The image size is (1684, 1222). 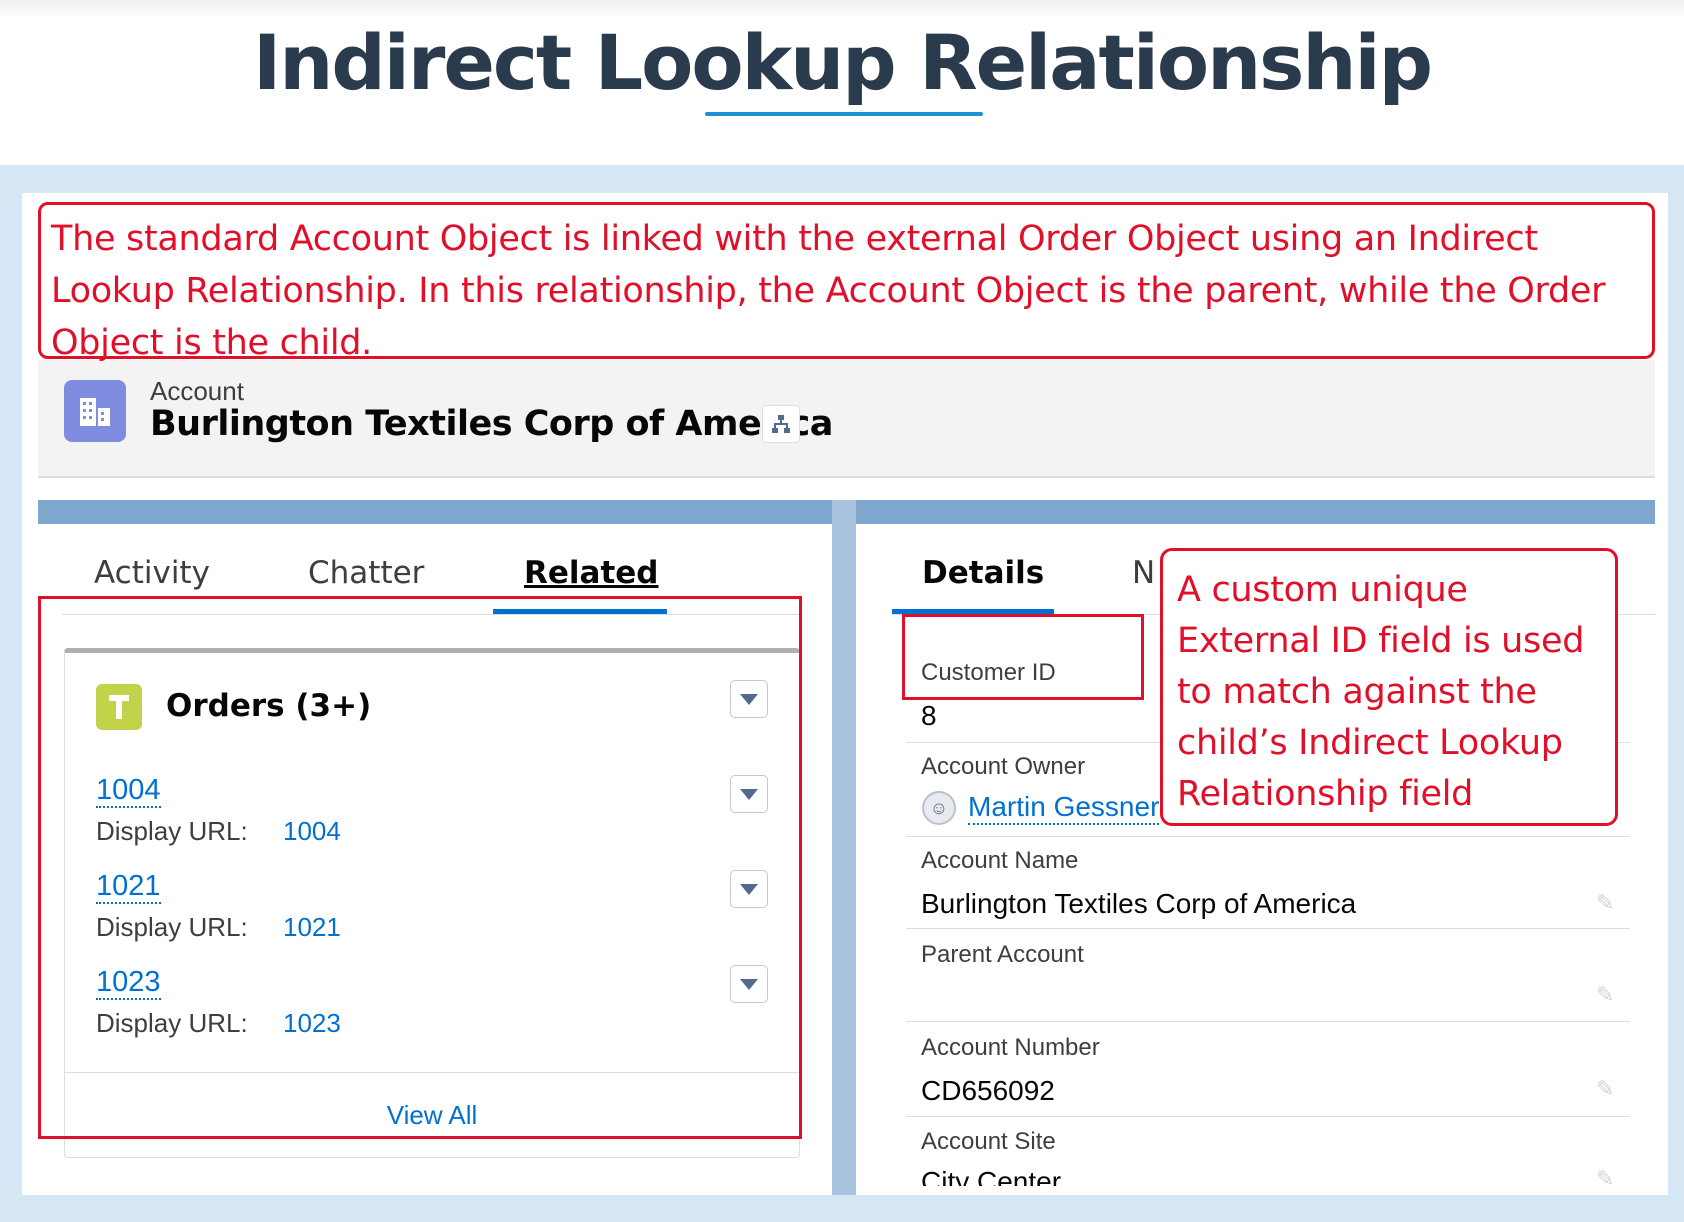 What do you see at coordinates (991, 1176) in the screenshot?
I see `account-site-value: City Center` at bounding box center [991, 1176].